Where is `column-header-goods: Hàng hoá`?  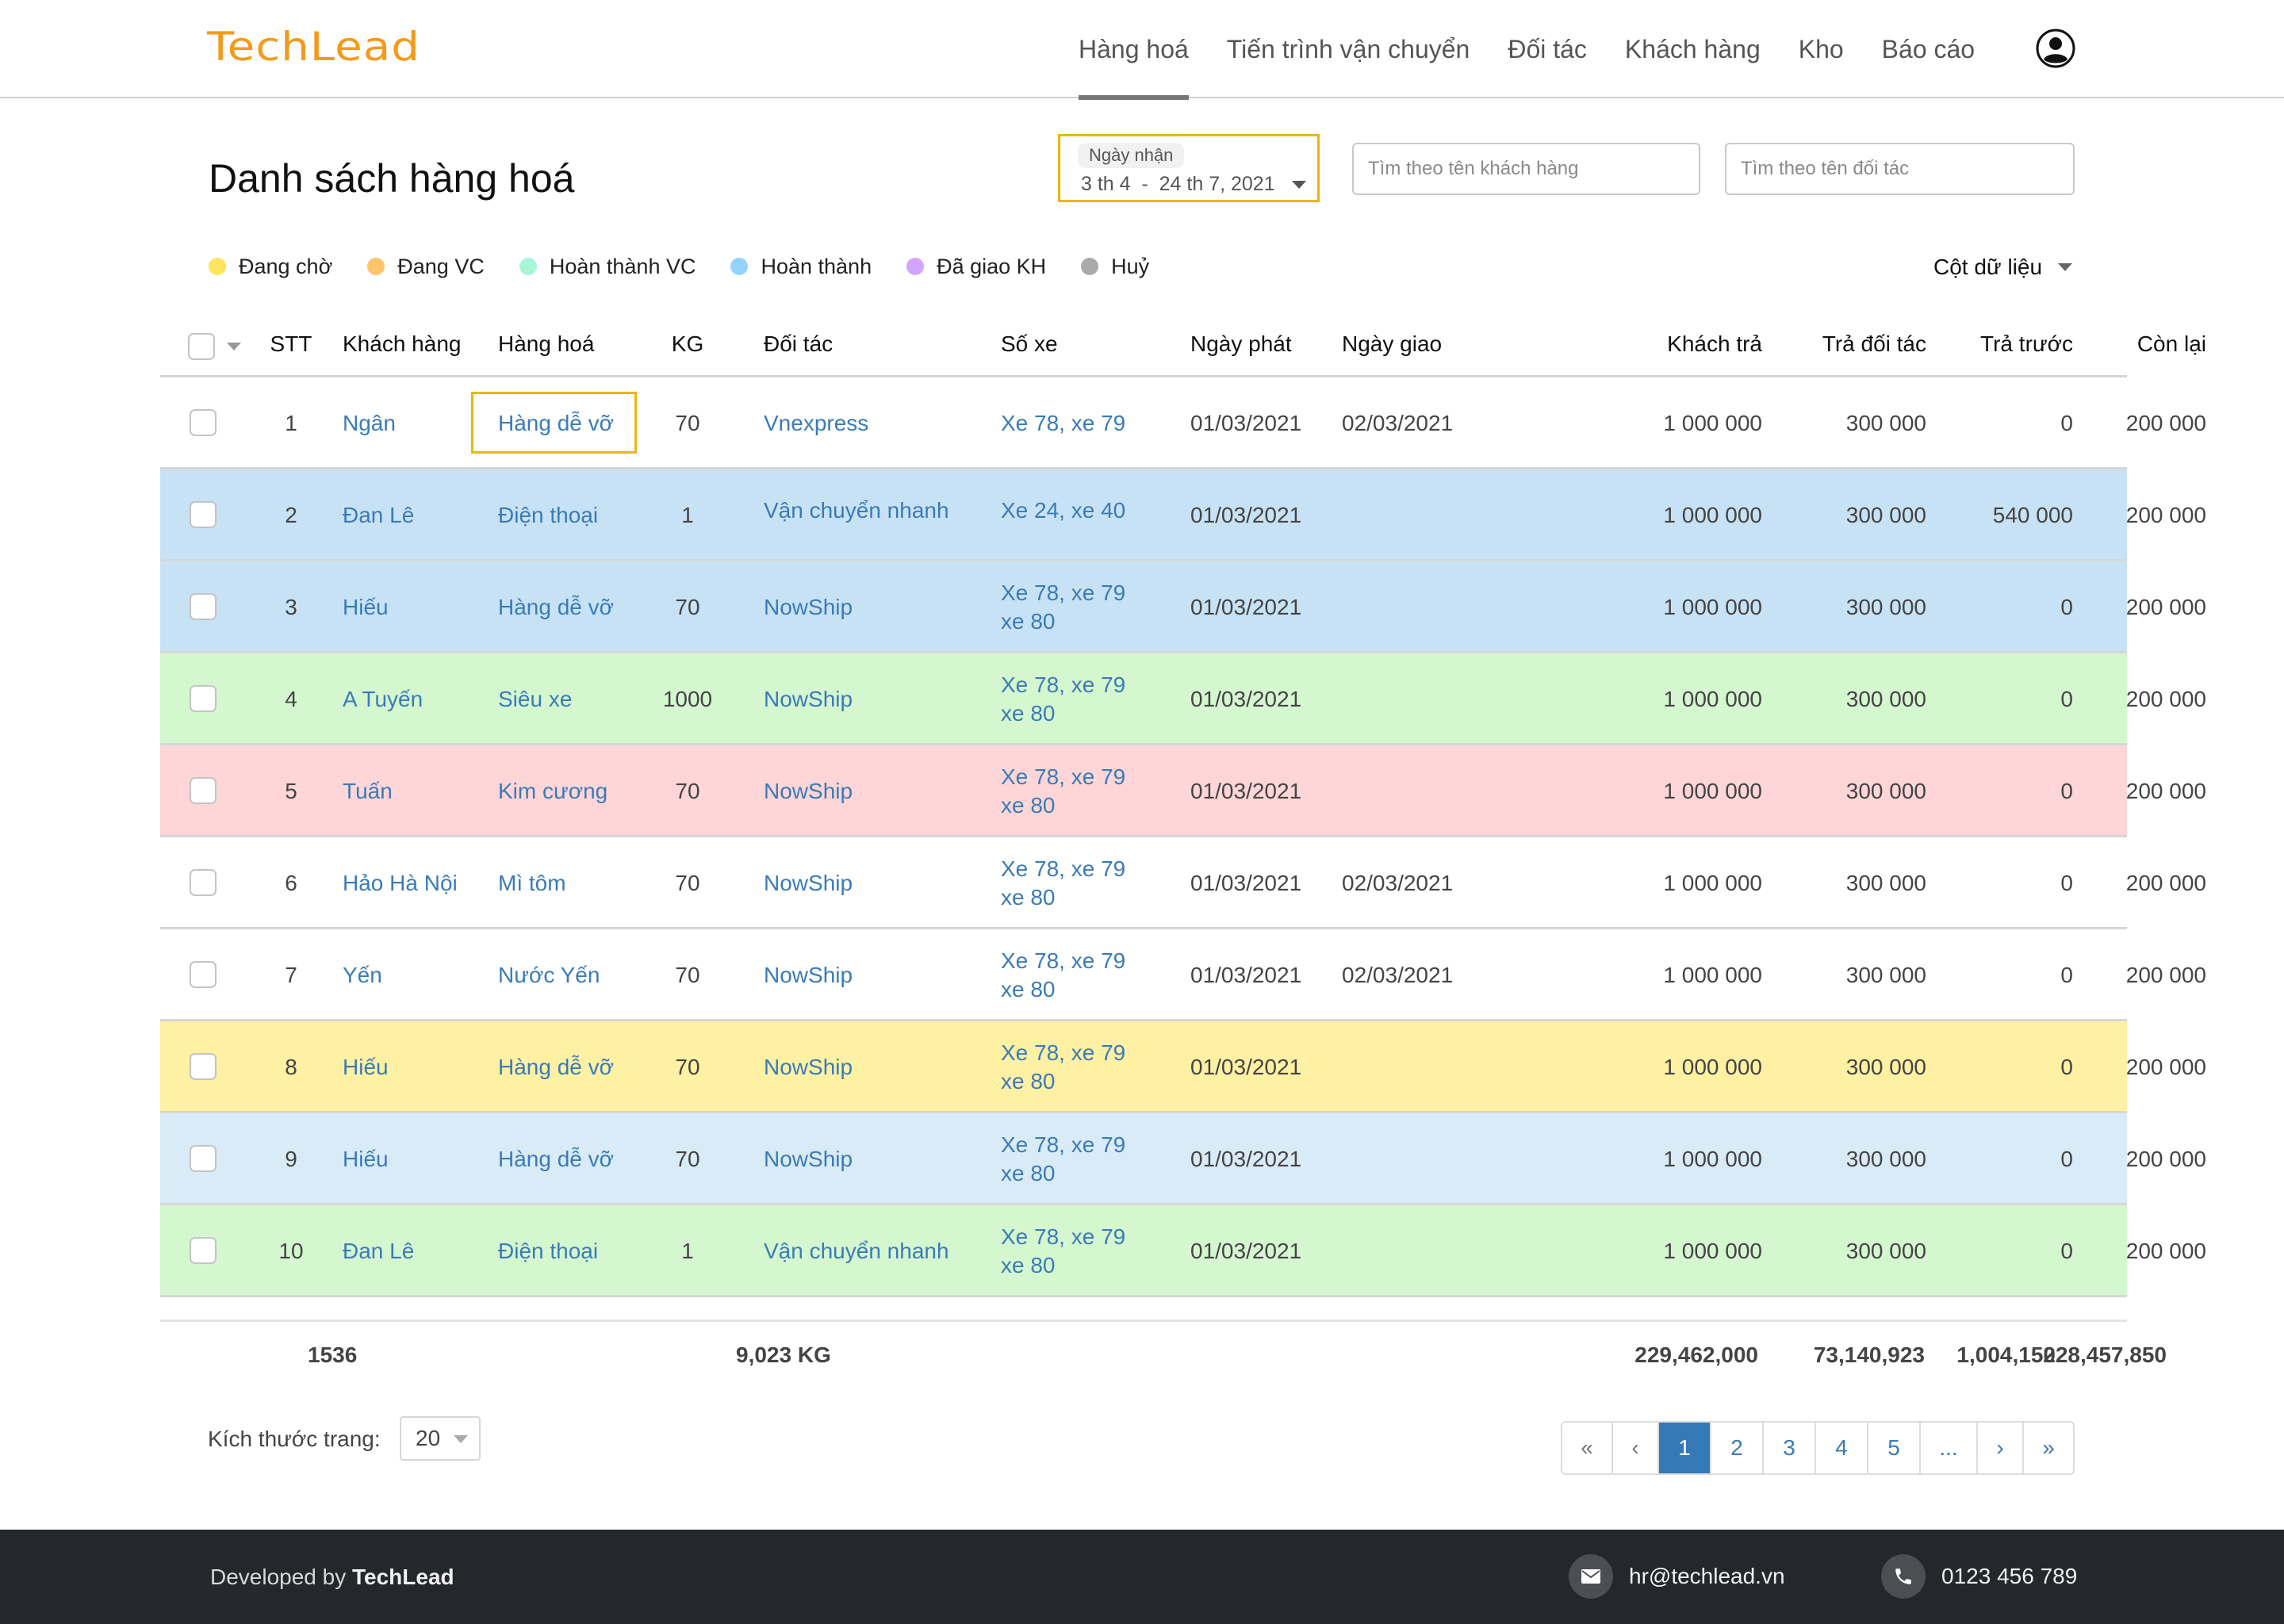
column-header-goods: Hàng hoá is located at coordinates (546, 344).